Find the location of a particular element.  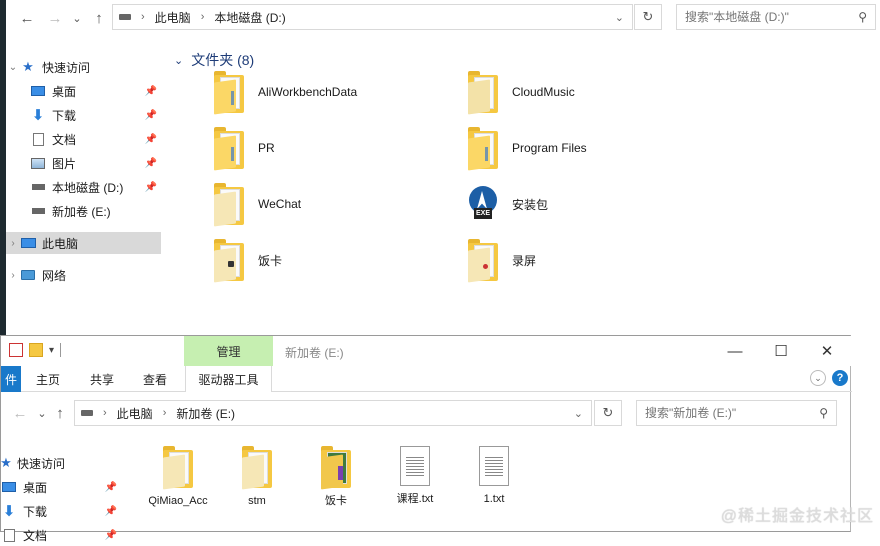

tab-home: 主页 is located at coordinates (48, 379).